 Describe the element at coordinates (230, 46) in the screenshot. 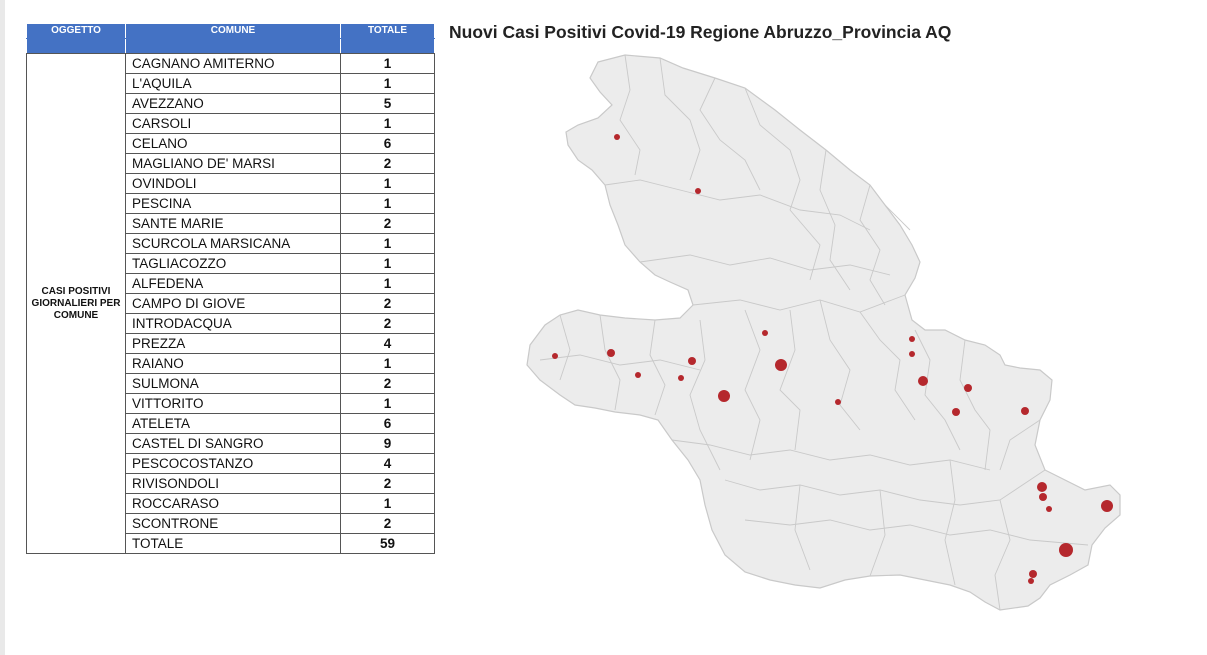

I see `table-header-spacer` at that location.